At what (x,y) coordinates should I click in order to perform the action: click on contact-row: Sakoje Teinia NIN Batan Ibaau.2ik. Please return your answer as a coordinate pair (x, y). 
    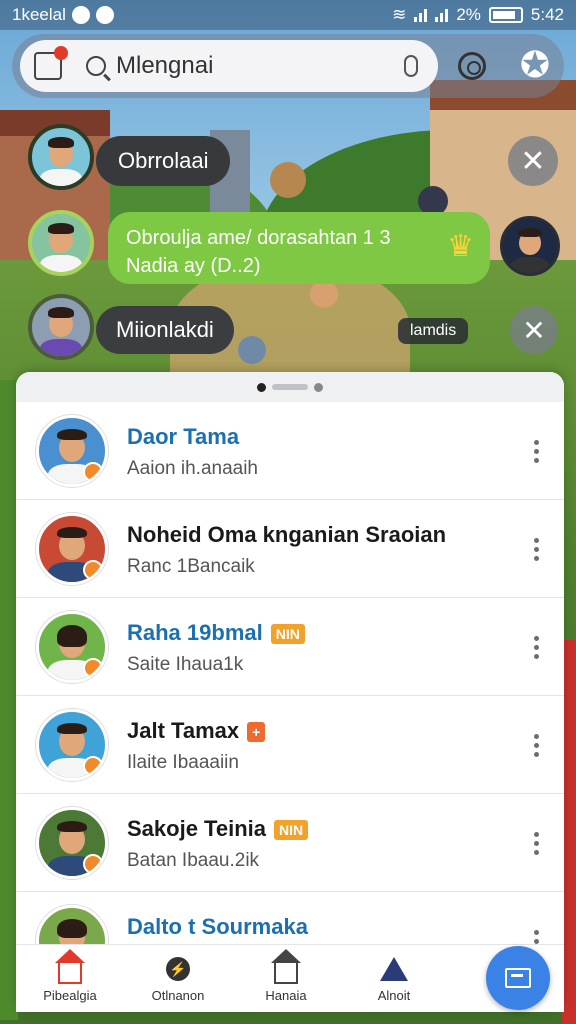
    Looking at the image, I should click on (290, 843).